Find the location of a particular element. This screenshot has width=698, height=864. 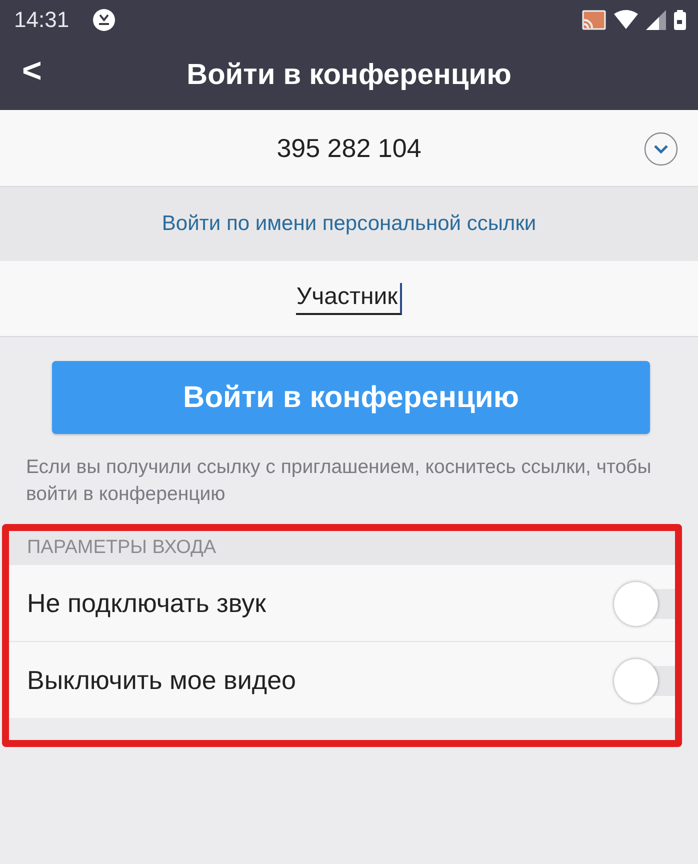

page-title: Войти в конференцию is located at coordinates (349, 75).